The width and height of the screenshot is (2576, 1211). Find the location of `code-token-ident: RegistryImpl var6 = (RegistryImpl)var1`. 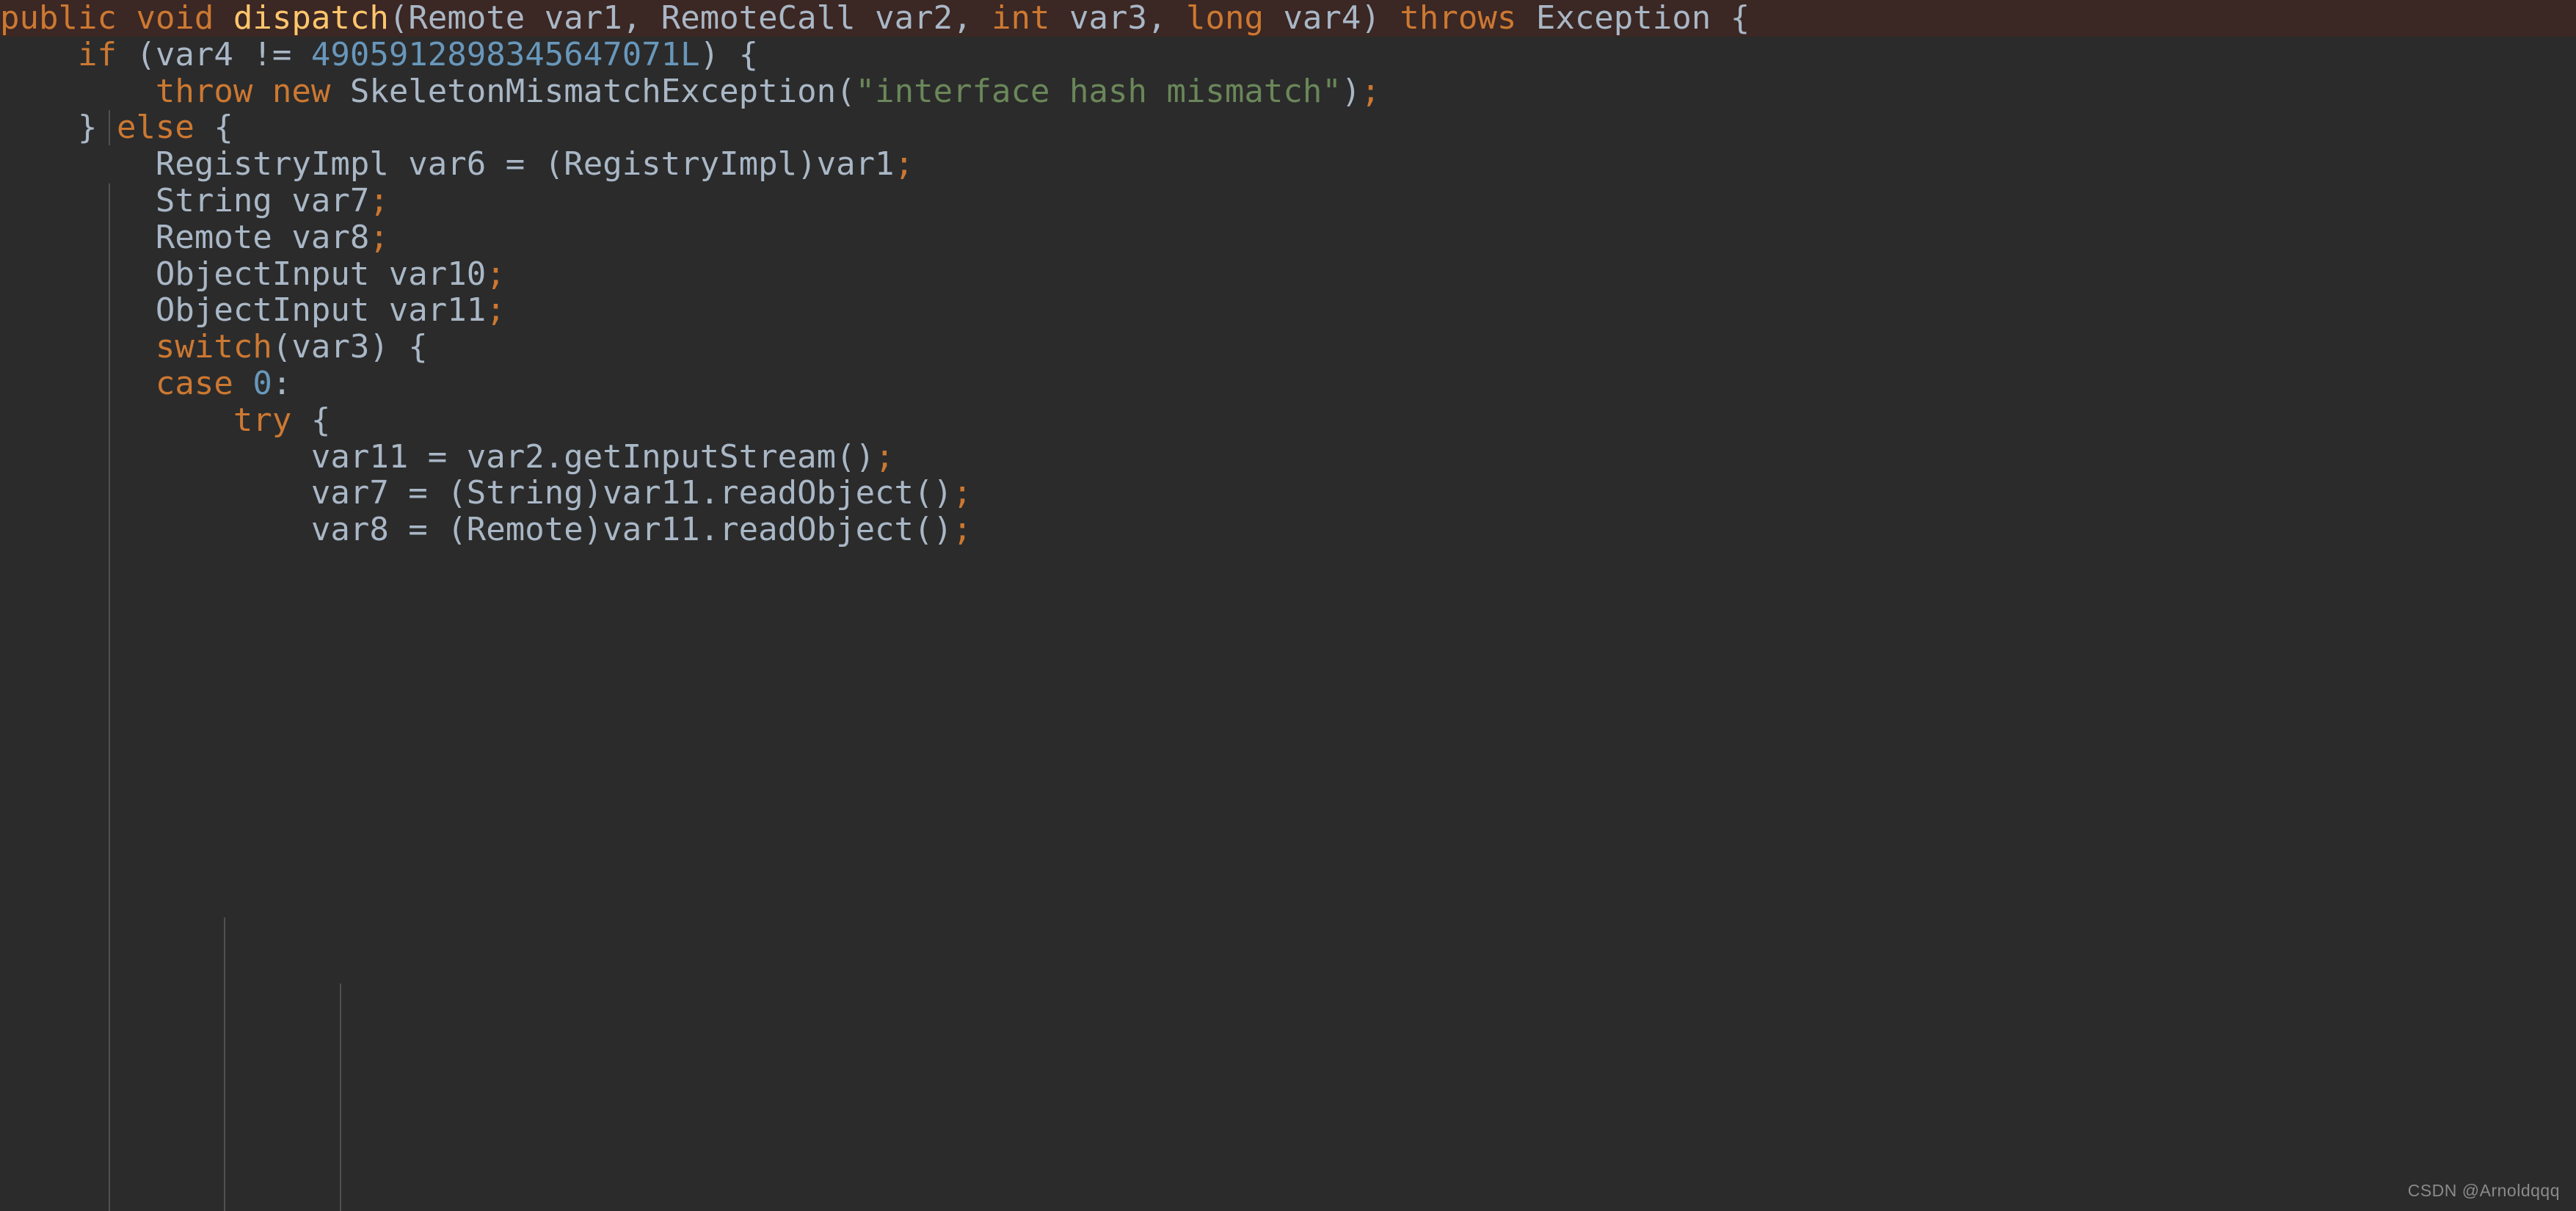

code-token-ident: RegistryImpl var6 = (RegistryImpl)var1 is located at coordinates (525, 164).